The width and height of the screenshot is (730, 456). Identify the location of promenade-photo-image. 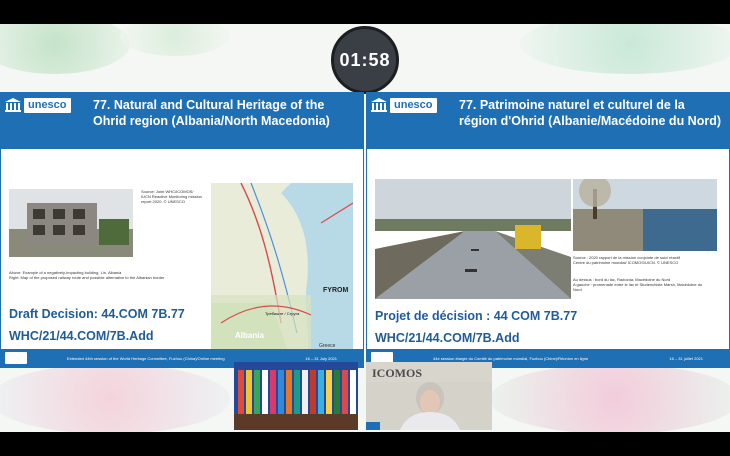
(473, 239).